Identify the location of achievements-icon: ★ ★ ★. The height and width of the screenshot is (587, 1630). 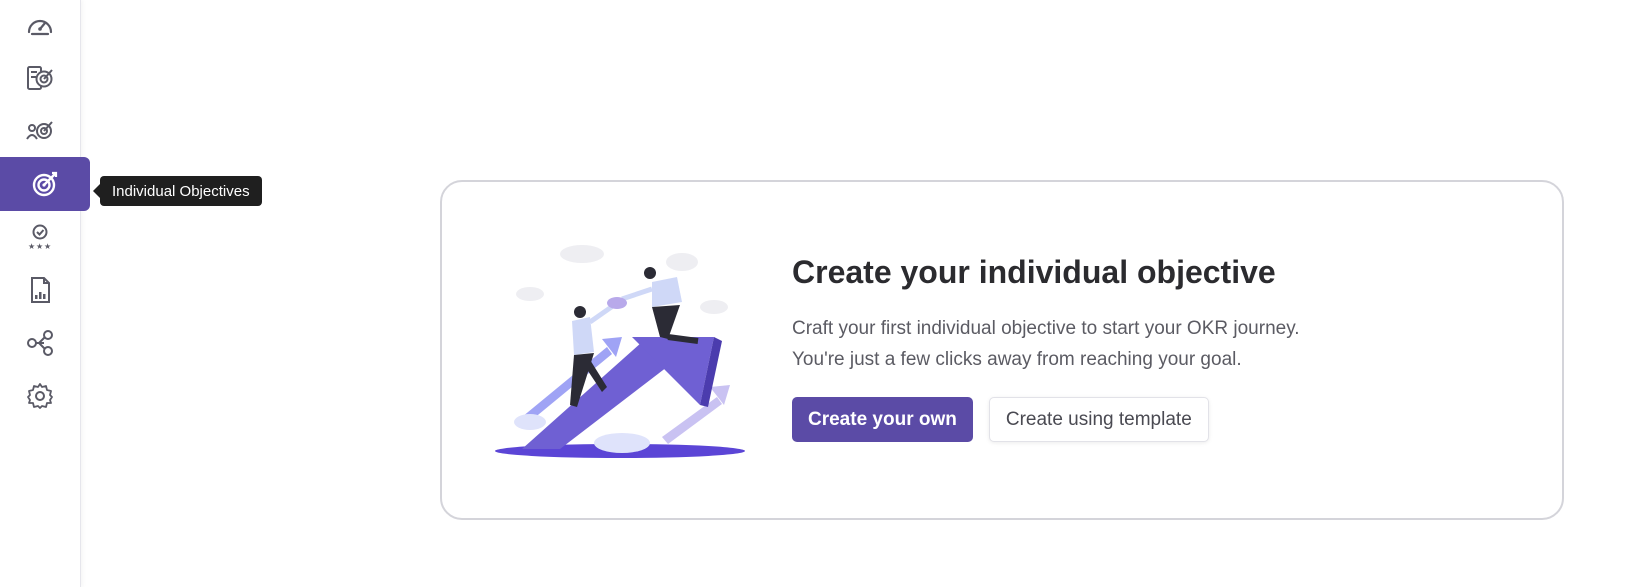
(39, 237).